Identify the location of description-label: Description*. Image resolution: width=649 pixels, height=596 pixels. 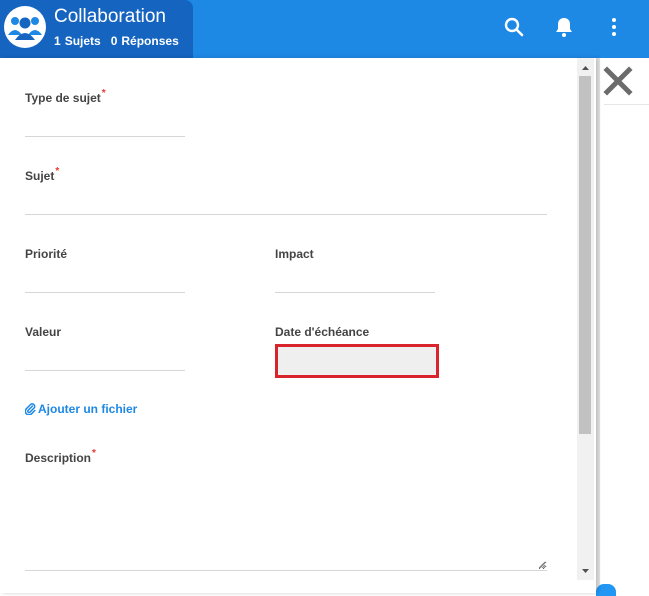
(60, 456).